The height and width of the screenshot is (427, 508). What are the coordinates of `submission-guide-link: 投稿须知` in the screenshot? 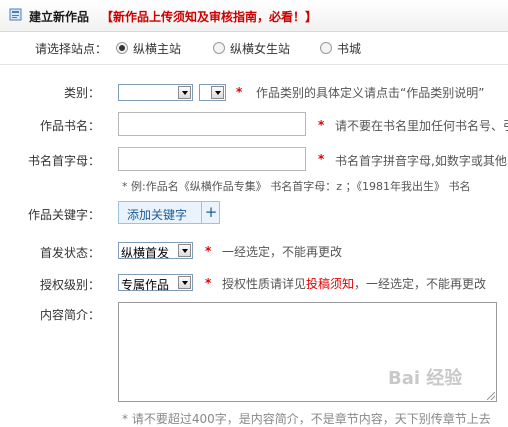 It's located at (330, 284).